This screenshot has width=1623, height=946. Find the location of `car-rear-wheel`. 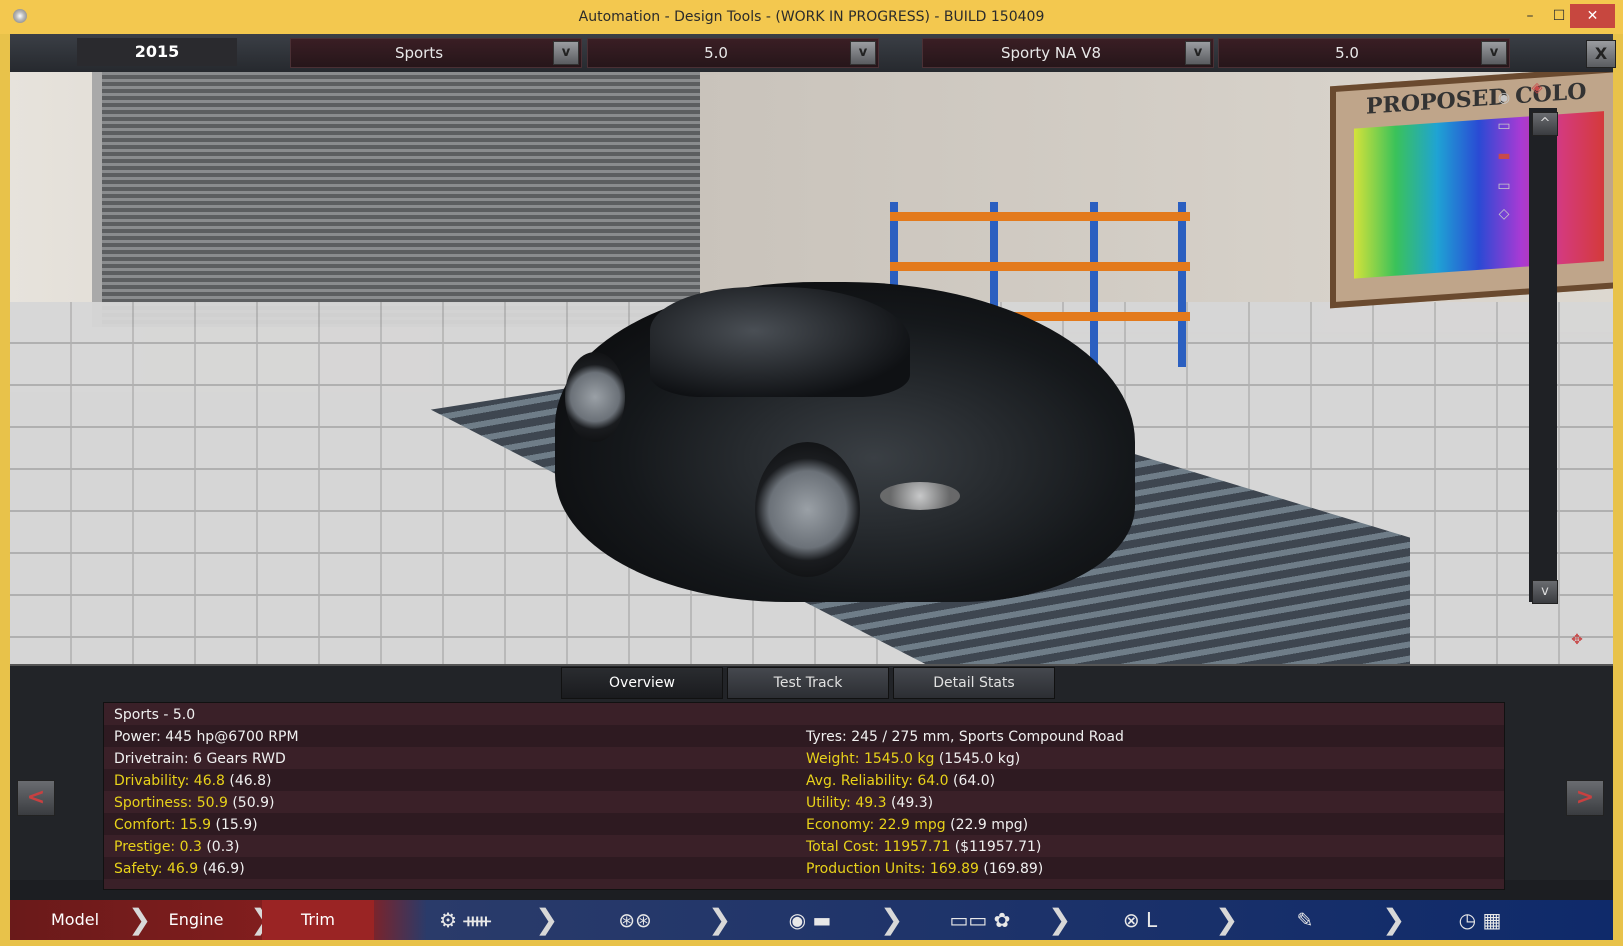

car-rear-wheel is located at coordinates (595, 397).